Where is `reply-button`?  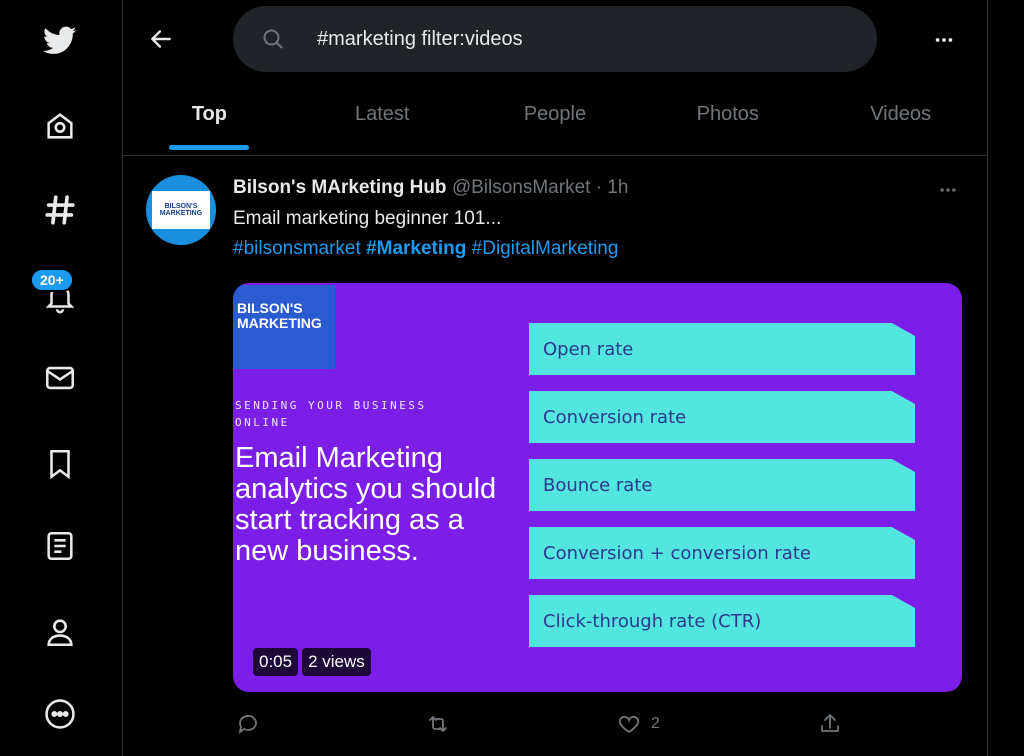
reply-button is located at coordinates (248, 724).